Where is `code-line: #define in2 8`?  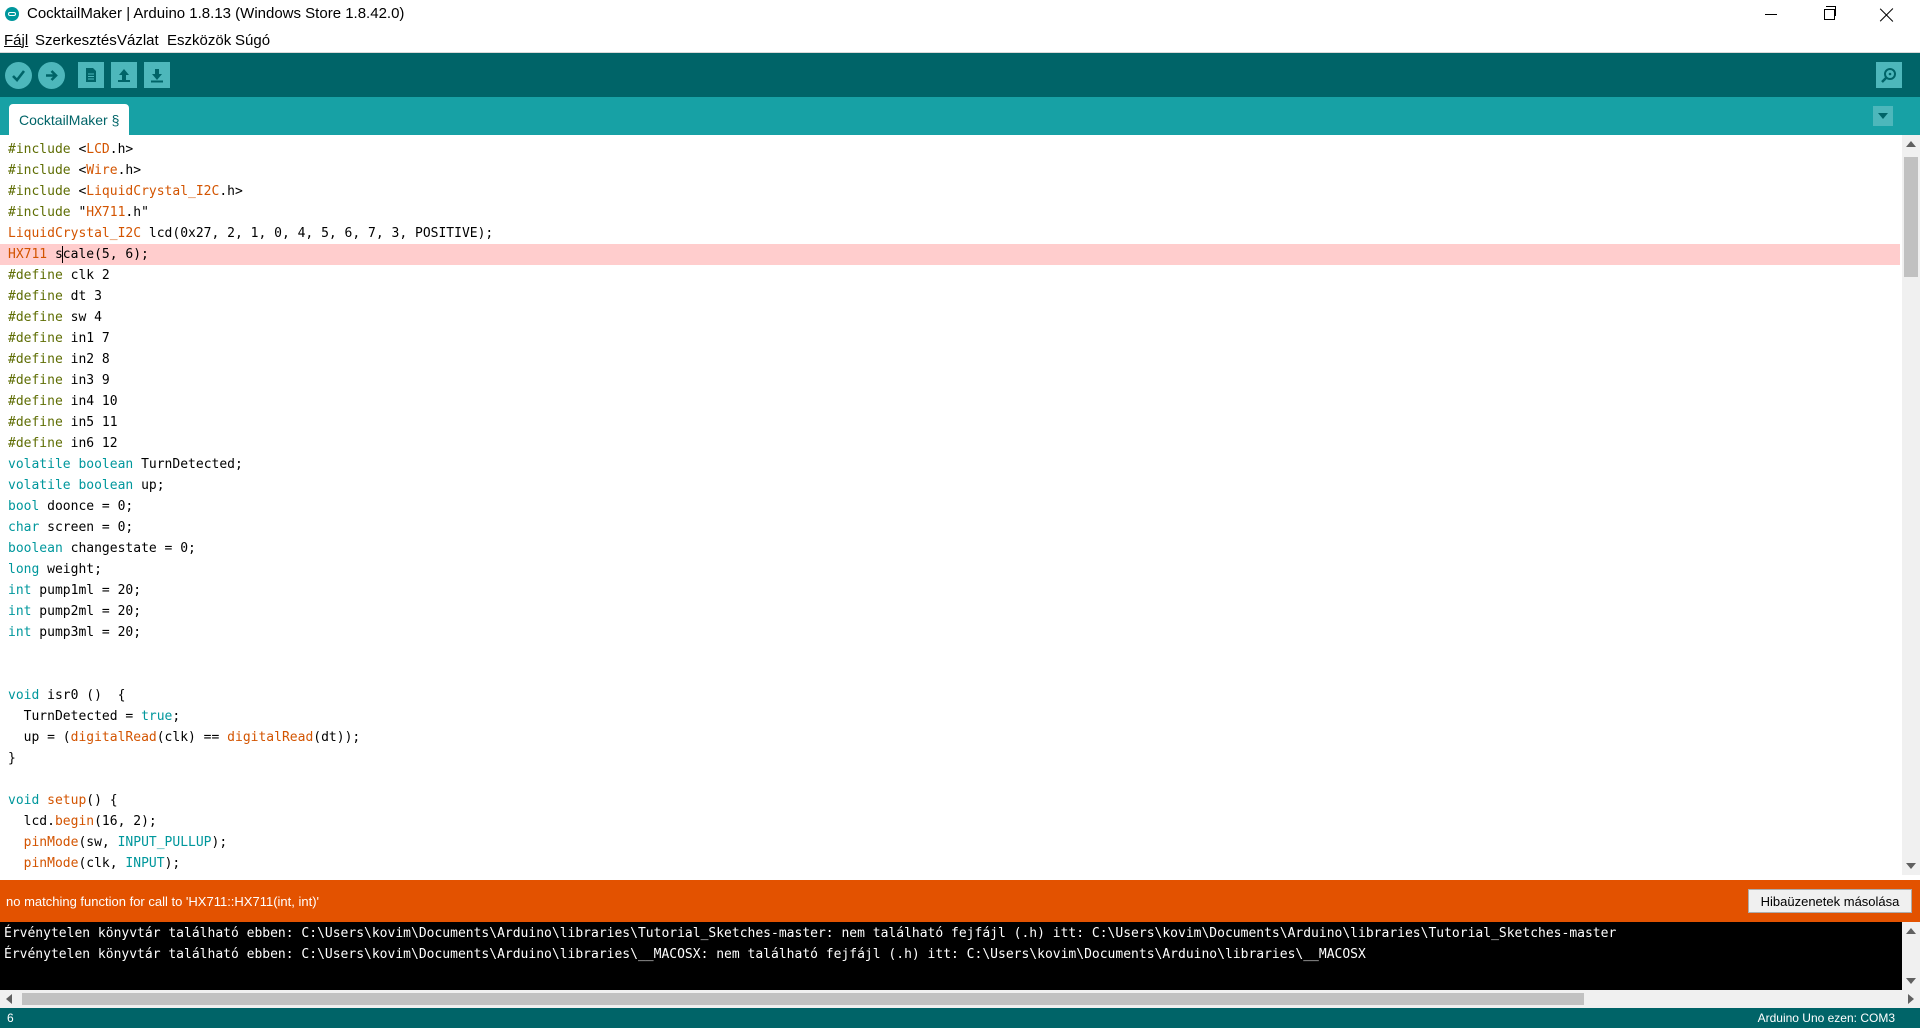
code-line: #define in2 8 is located at coordinates (59, 359).